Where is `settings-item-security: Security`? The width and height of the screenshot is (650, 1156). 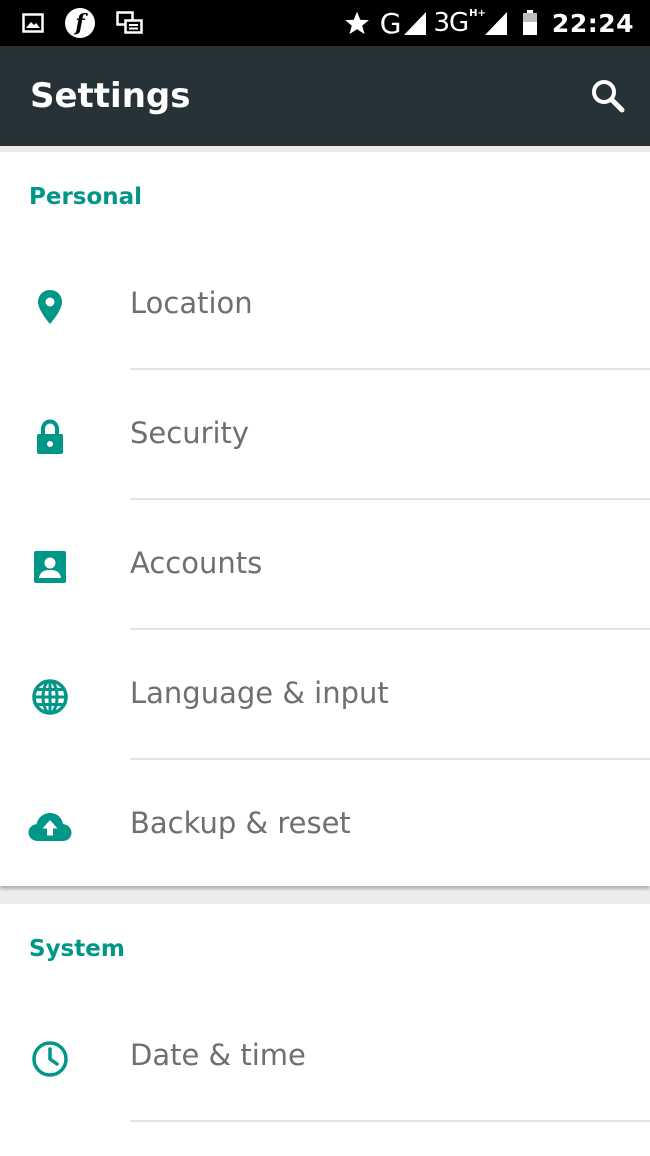
settings-item-security: Security is located at coordinates (325, 435).